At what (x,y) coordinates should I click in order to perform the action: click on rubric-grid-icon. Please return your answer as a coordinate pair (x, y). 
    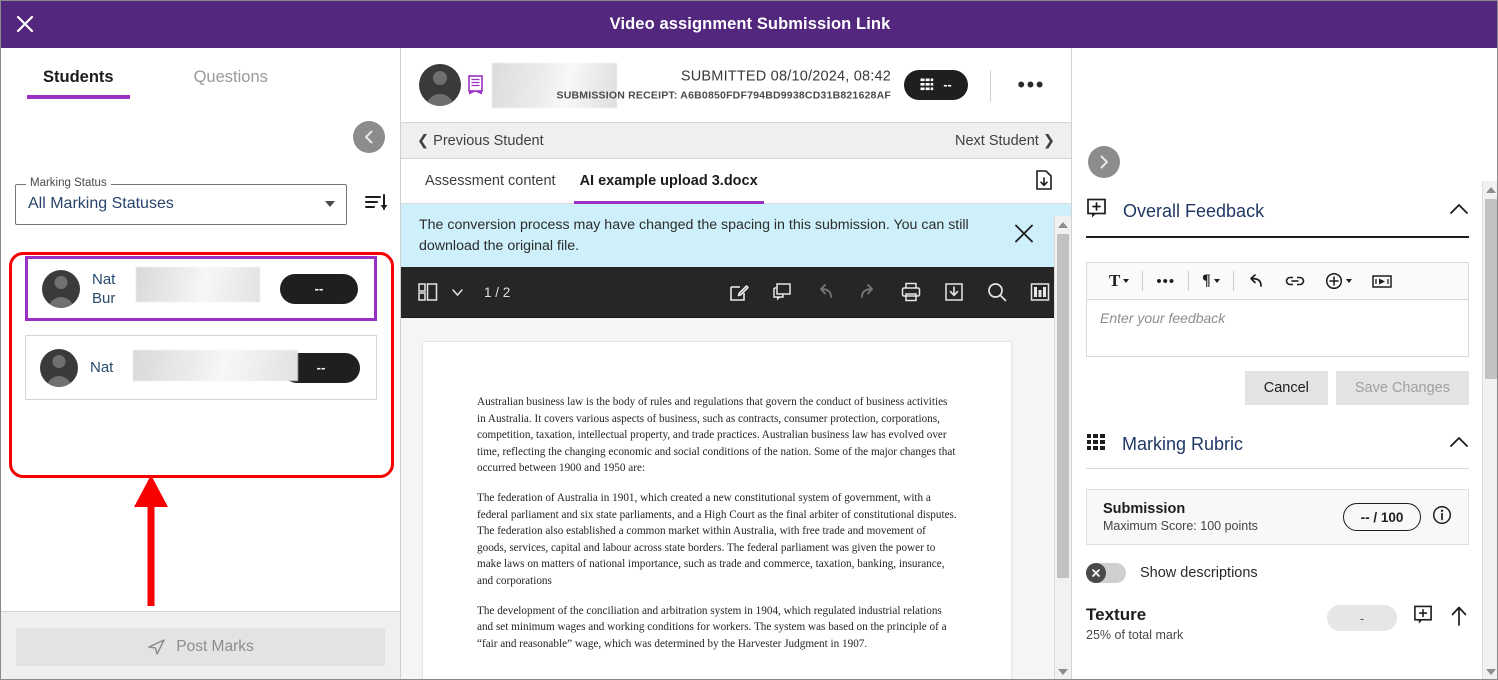
    Looking at the image, I should click on (1096, 444).